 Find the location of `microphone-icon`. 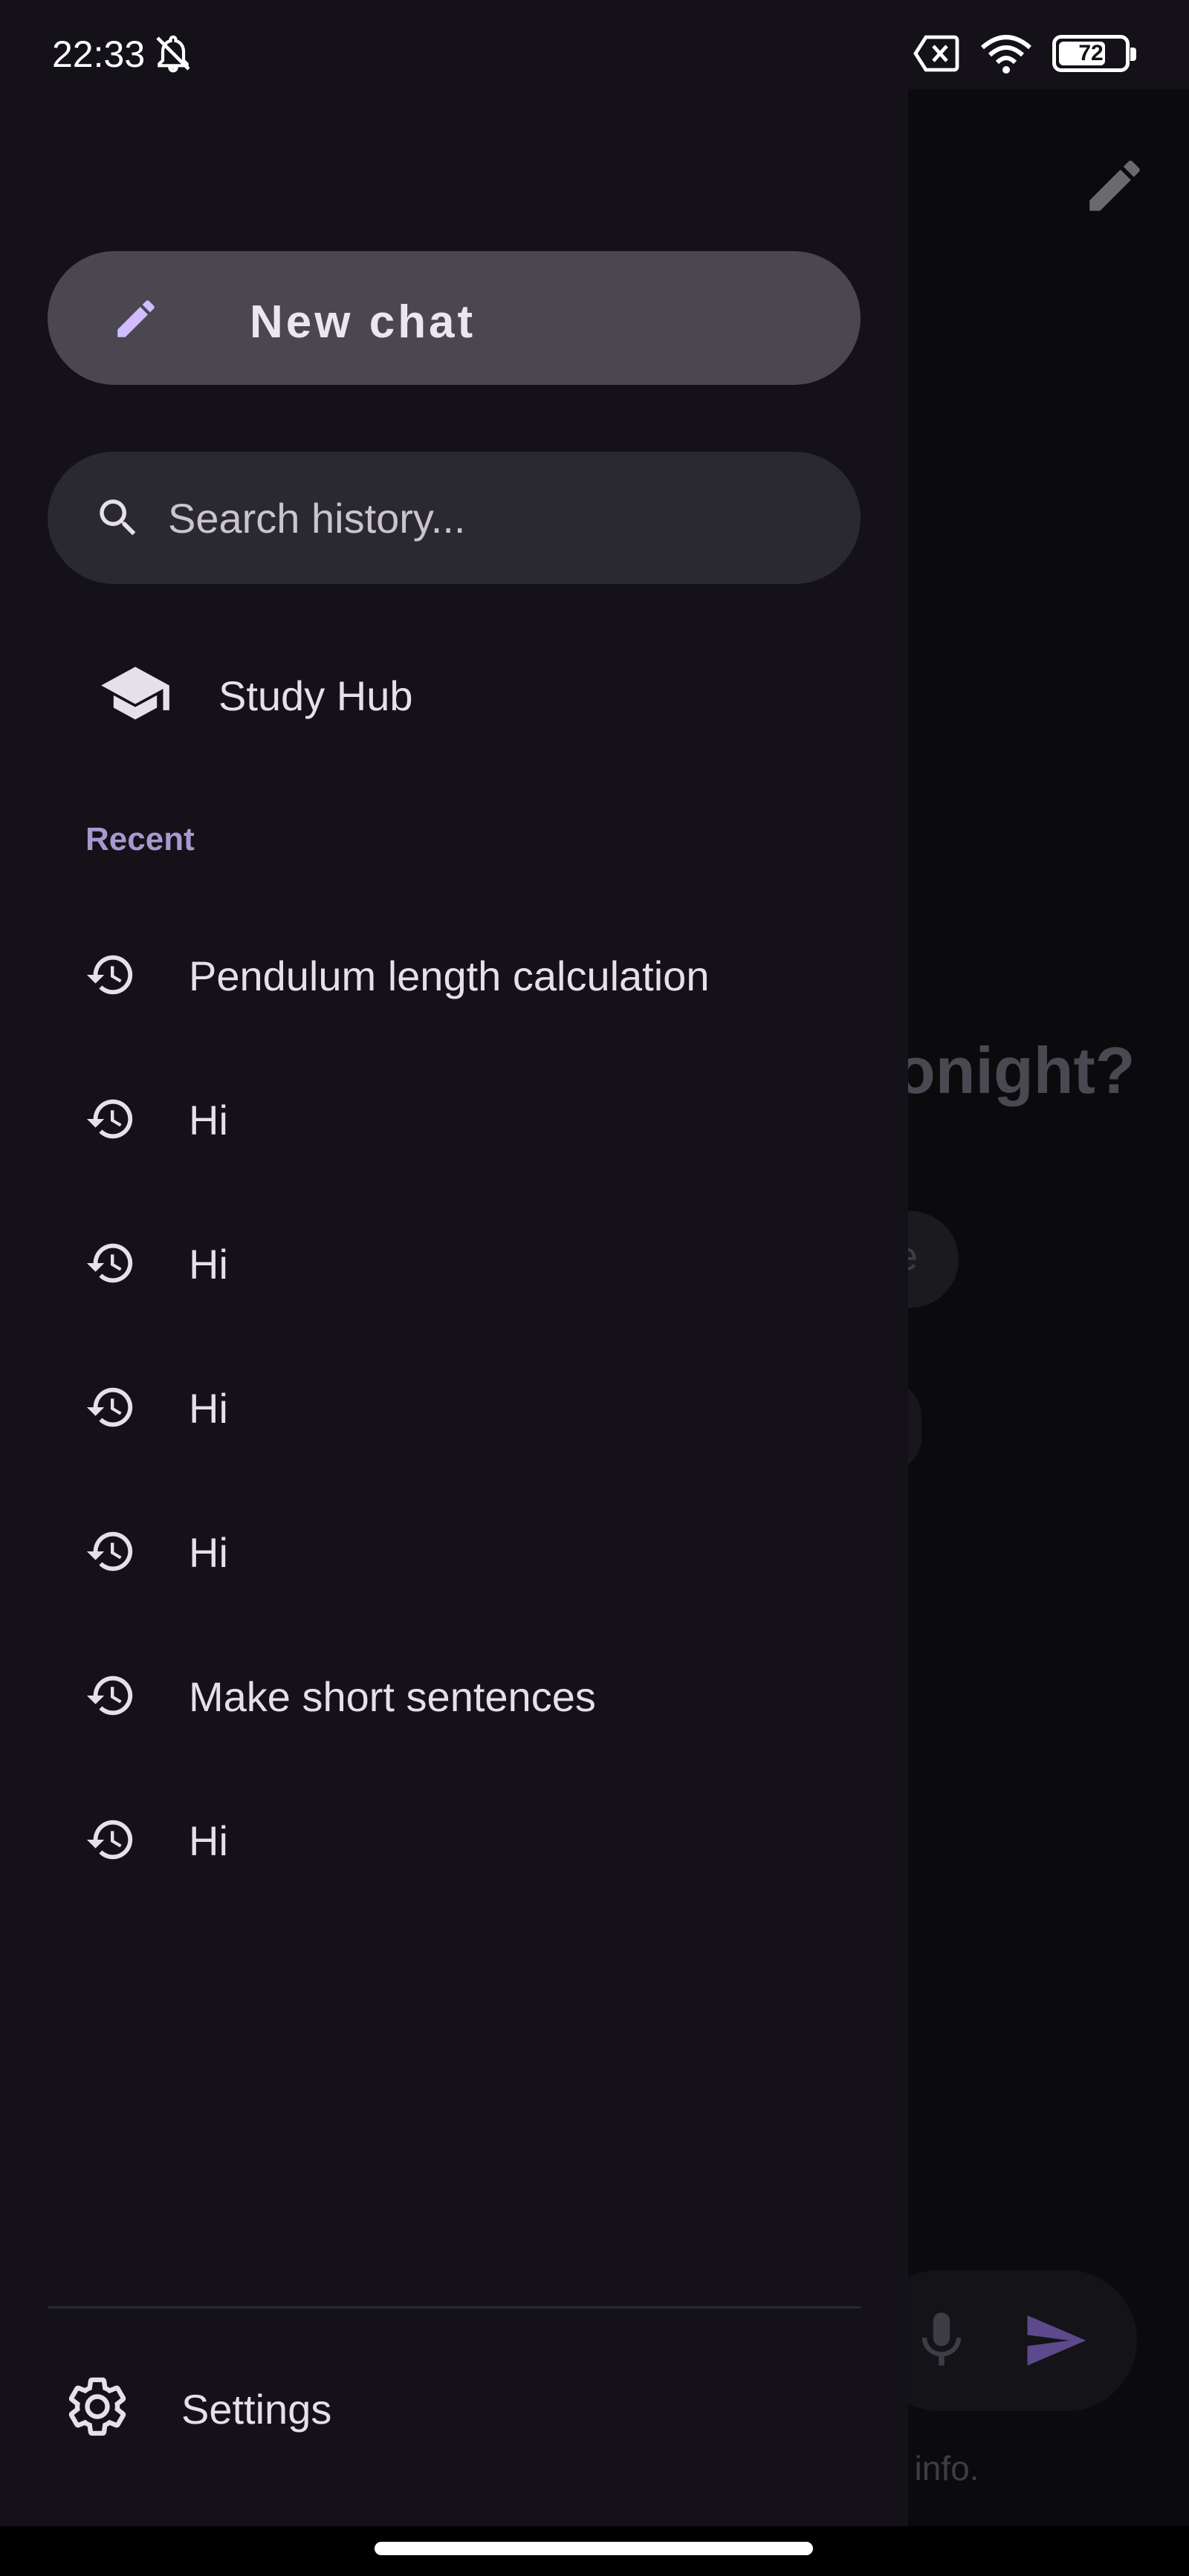

microphone-icon is located at coordinates (941, 2340).